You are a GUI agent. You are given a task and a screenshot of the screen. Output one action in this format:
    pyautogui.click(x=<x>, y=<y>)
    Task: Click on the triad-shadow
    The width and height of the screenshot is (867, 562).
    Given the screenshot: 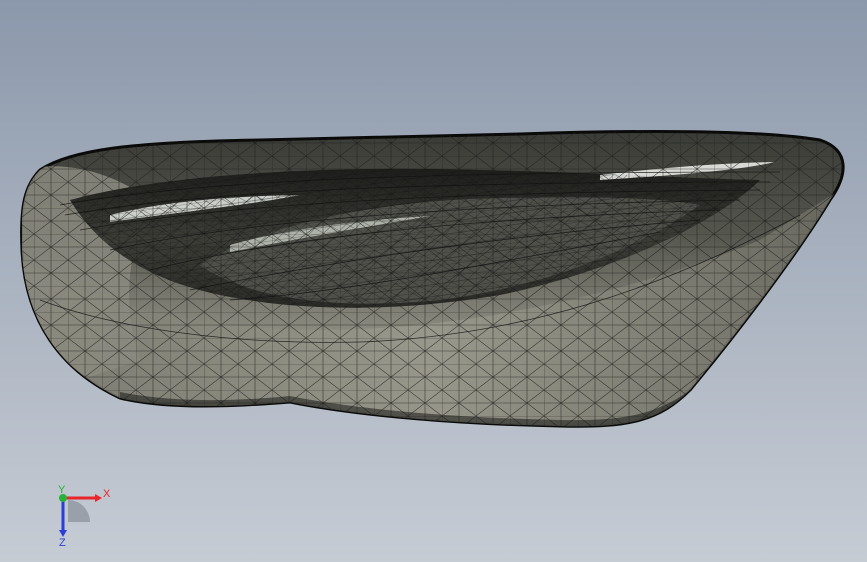 What is the action you would take?
    pyautogui.click(x=79, y=511)
    